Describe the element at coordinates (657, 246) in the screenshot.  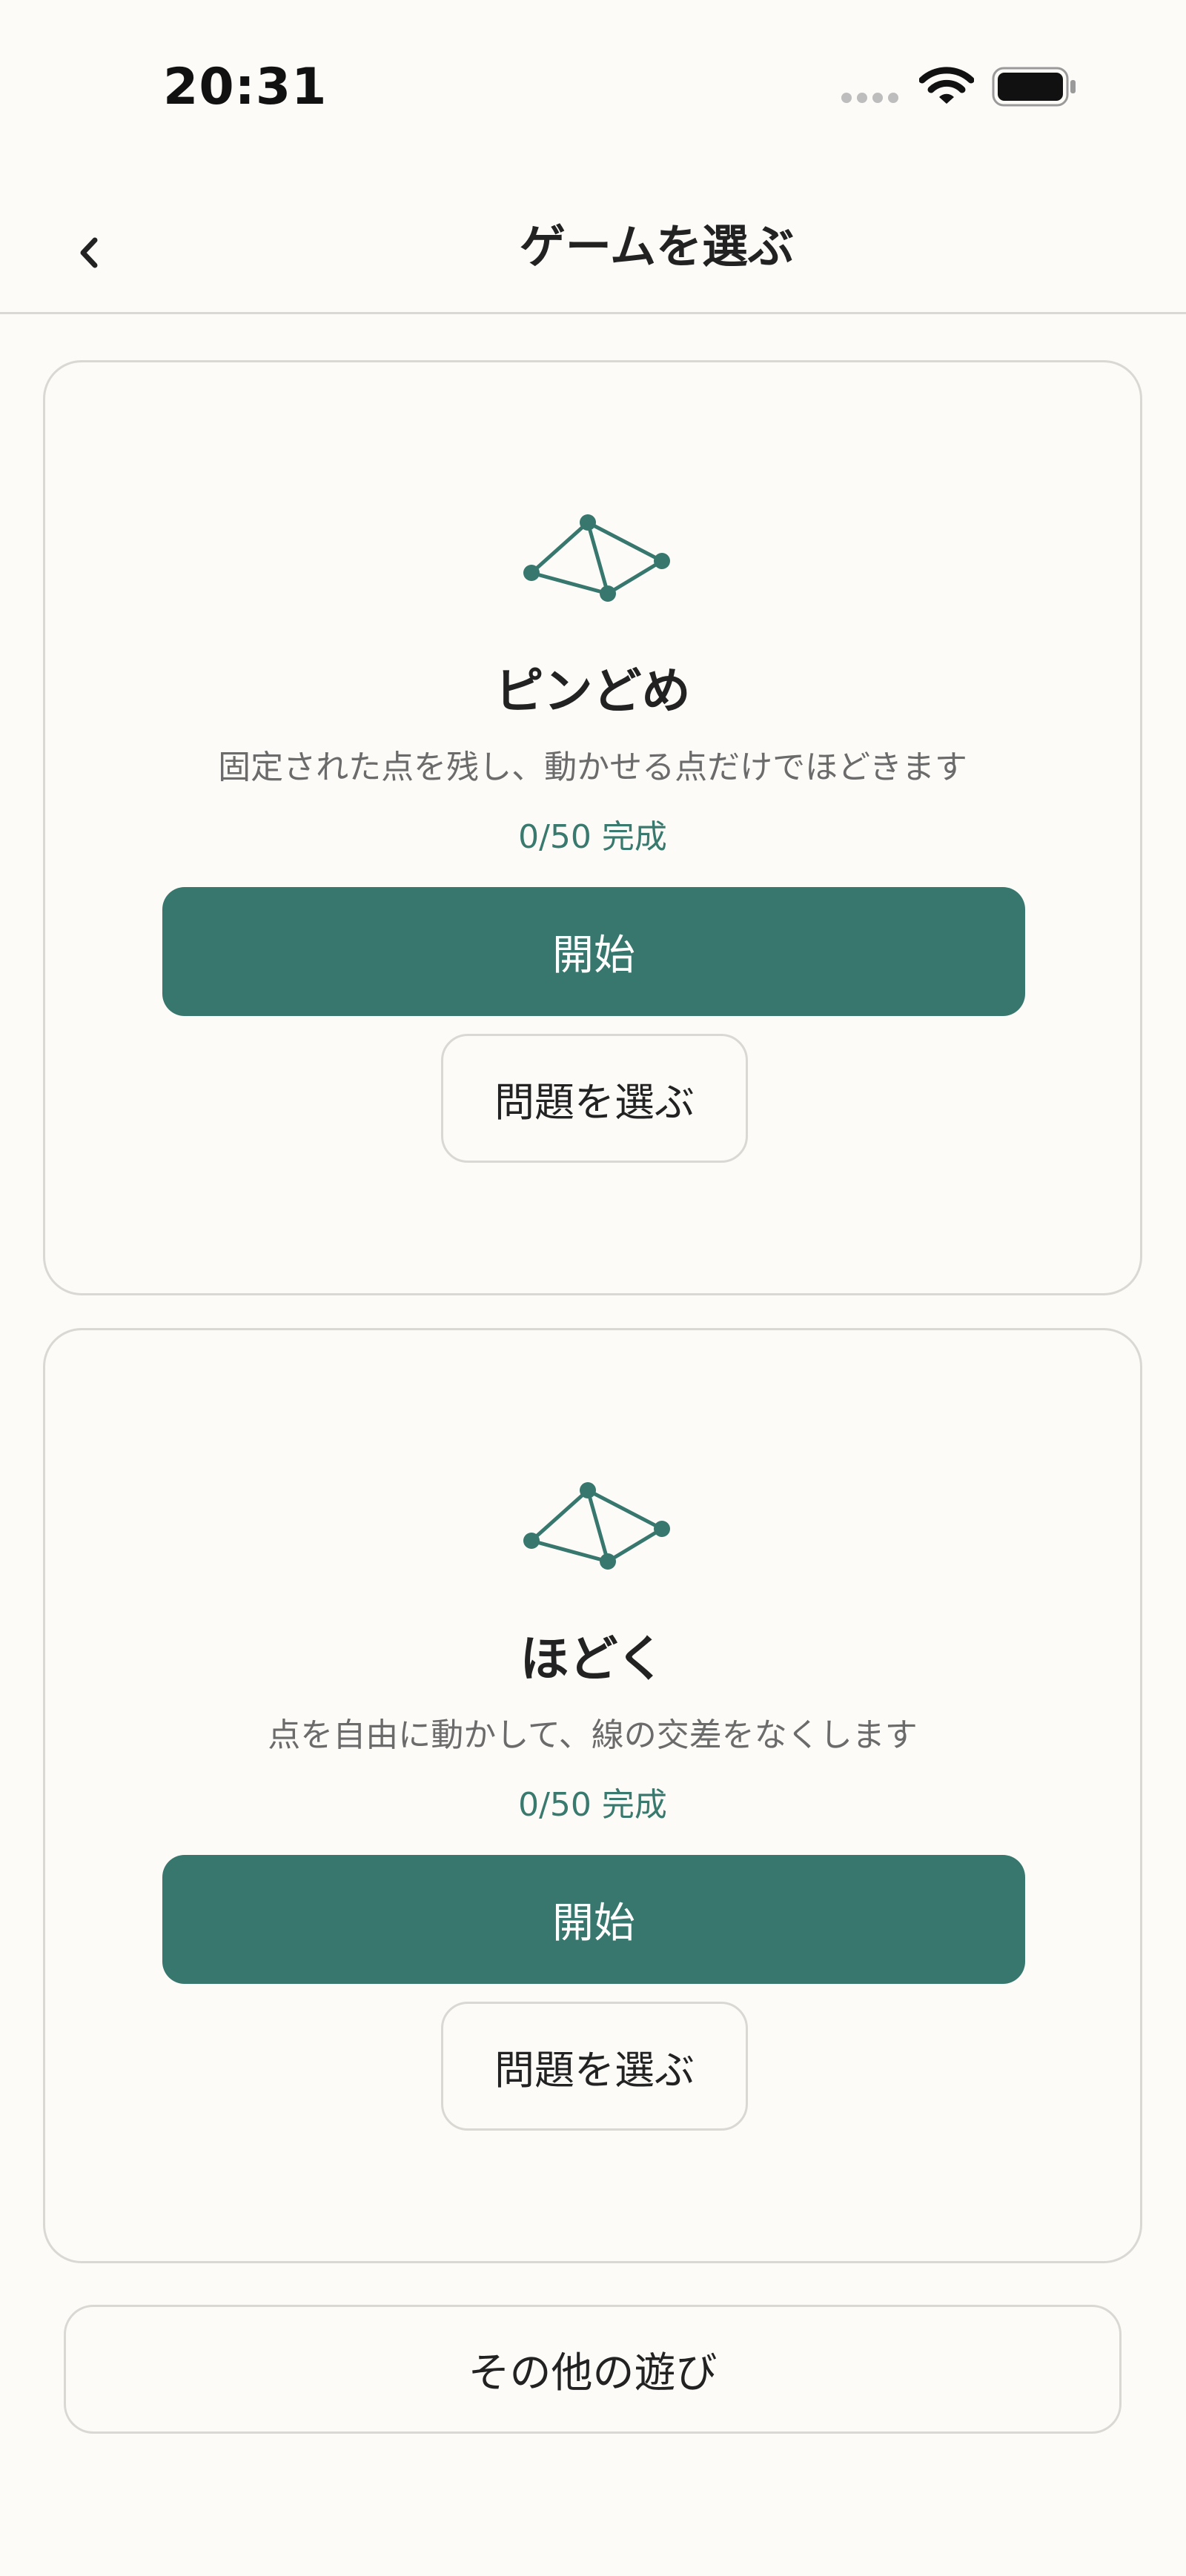
I see `page-title: ゲームを選ぶ` at that location.